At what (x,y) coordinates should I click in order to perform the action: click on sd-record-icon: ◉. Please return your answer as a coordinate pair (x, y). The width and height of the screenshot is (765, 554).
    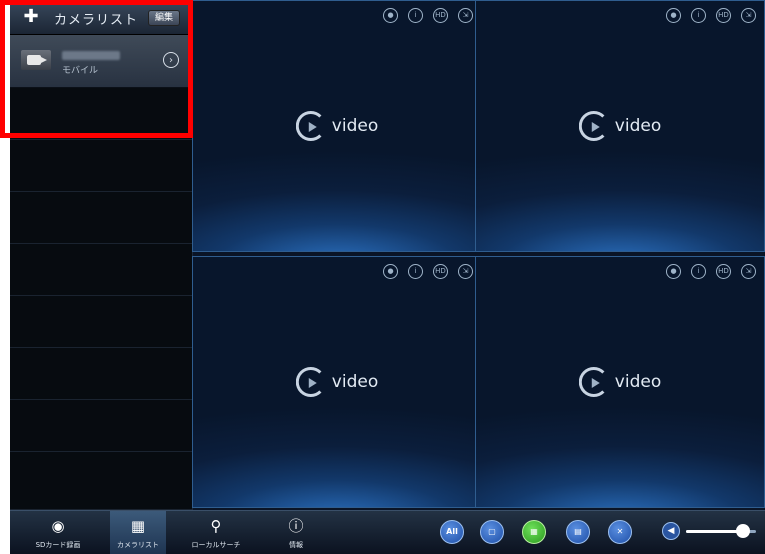
    Looking at the image, I should click on (58, 526).